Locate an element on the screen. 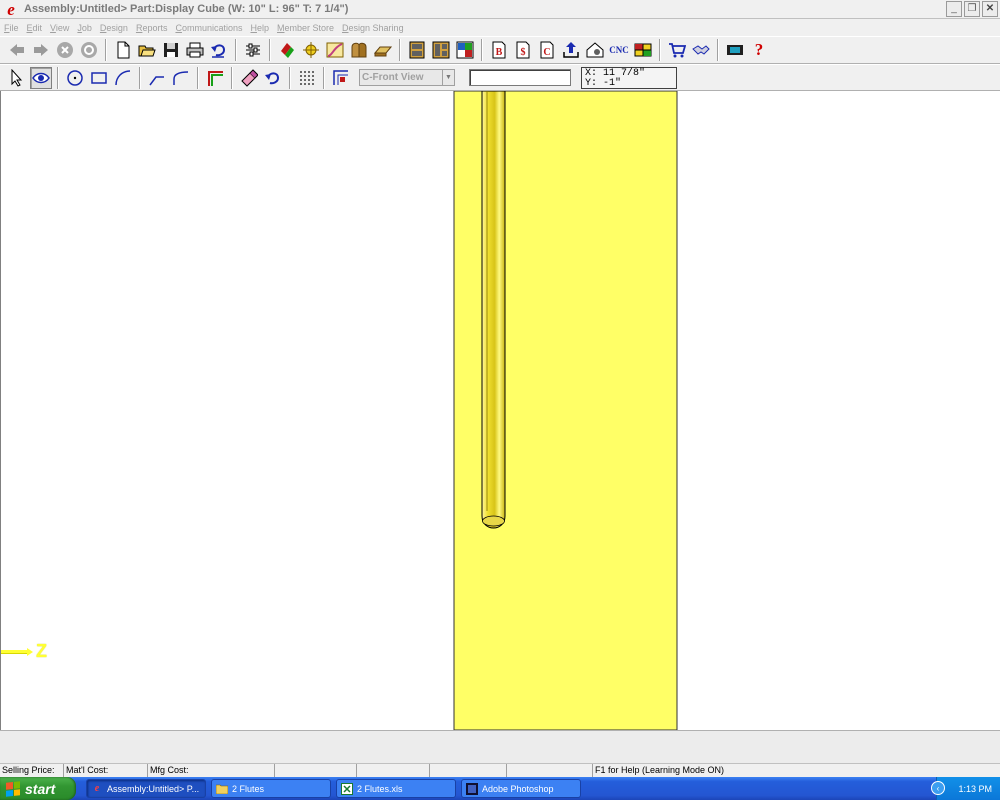 Image resolution: width=1000 pixels, height=800 pixels. cnc-button: CNC is located at coordinates (619, 50).